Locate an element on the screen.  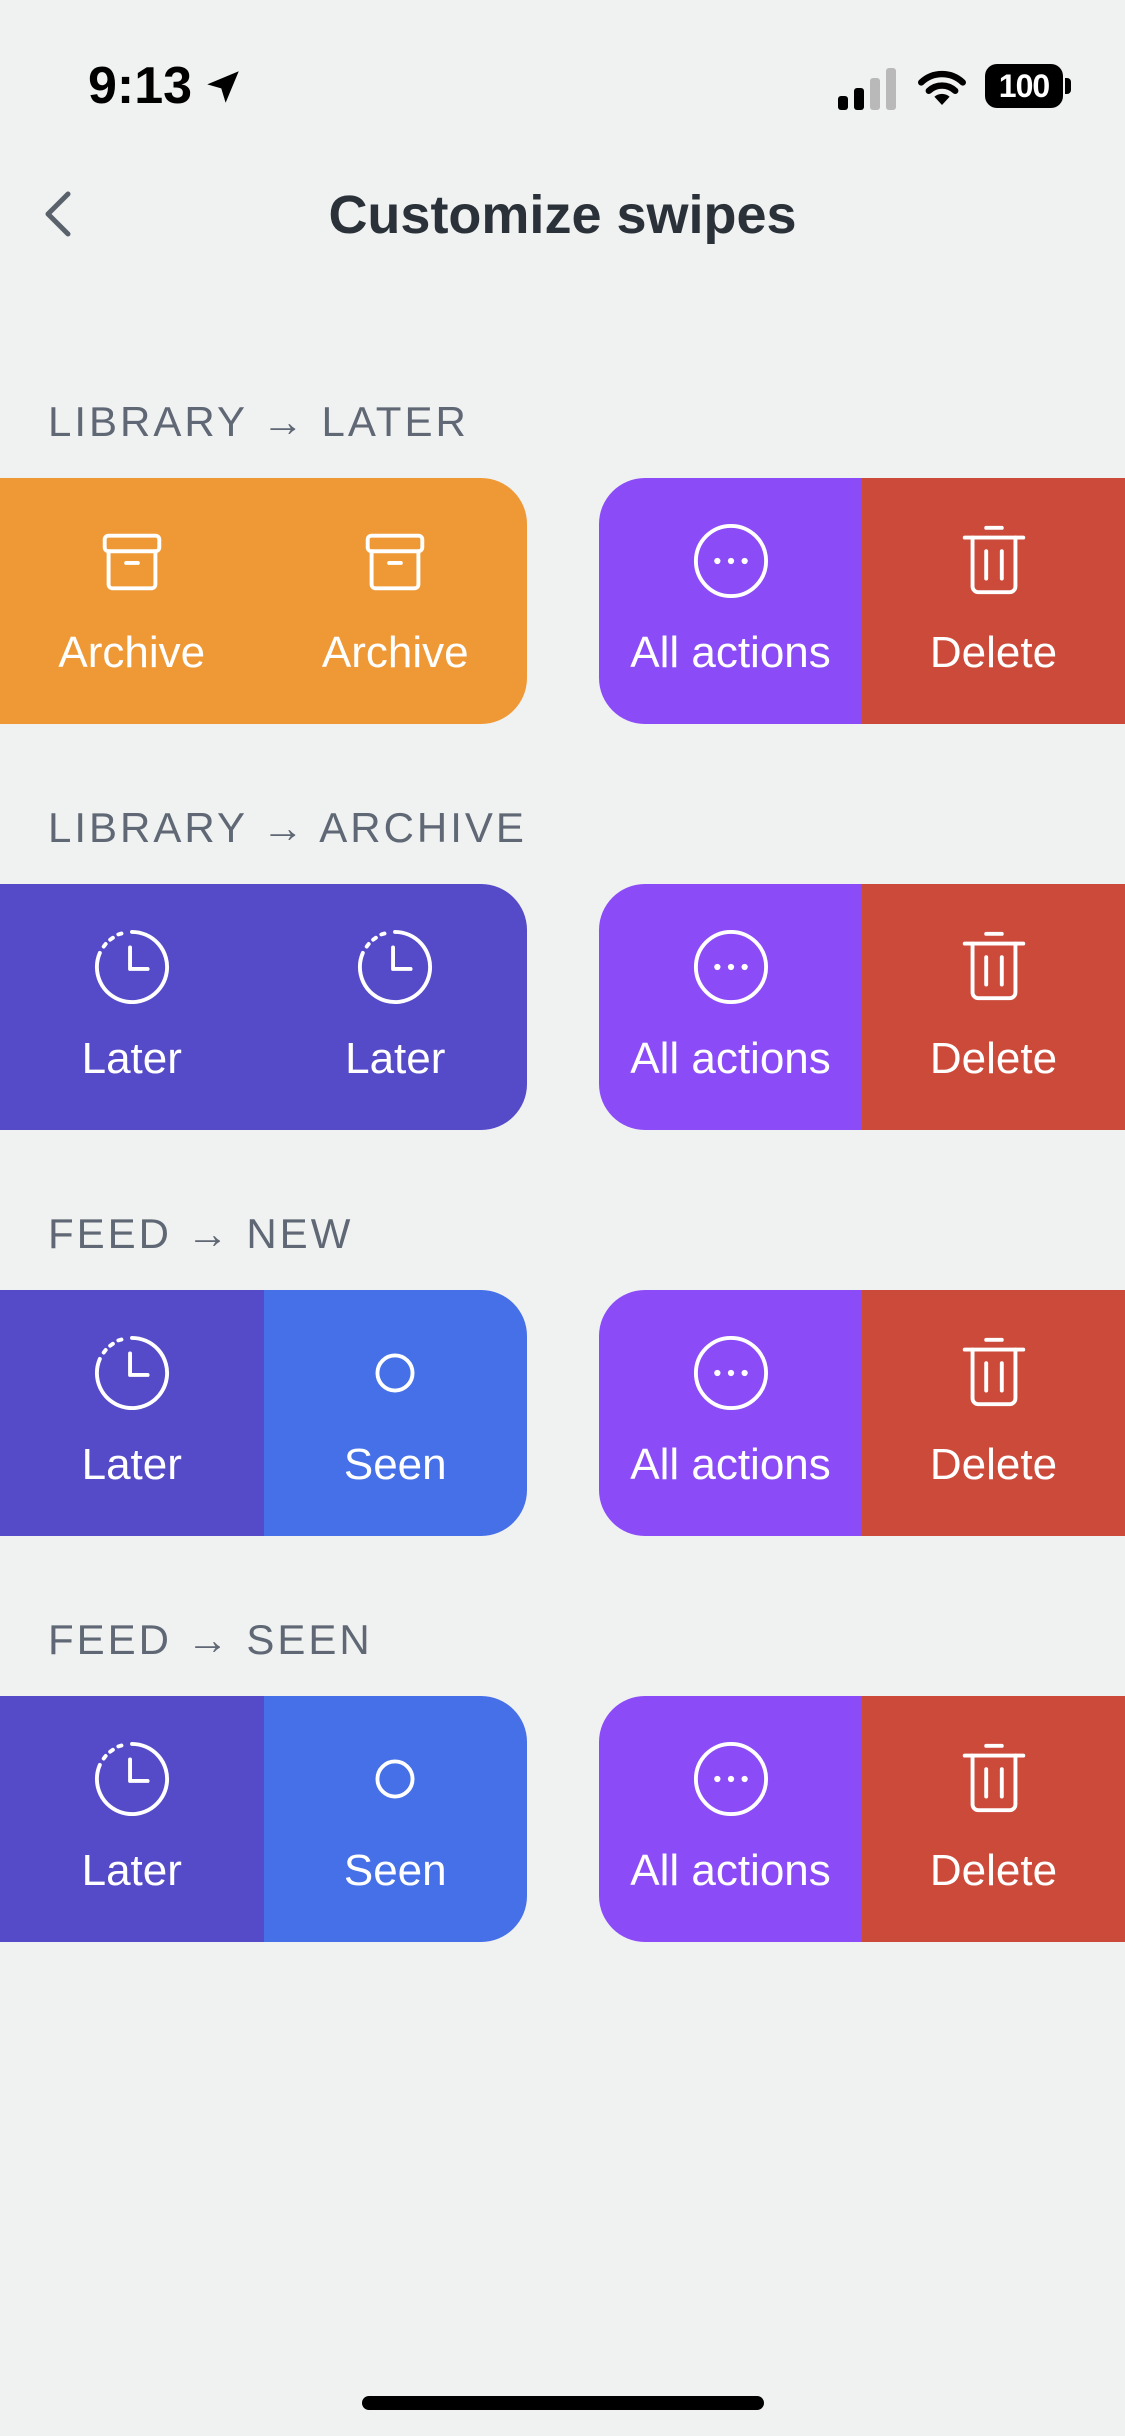
section-label-library-archive: LIBRARY → ARCHIVE is located at coordinates (287, 827).